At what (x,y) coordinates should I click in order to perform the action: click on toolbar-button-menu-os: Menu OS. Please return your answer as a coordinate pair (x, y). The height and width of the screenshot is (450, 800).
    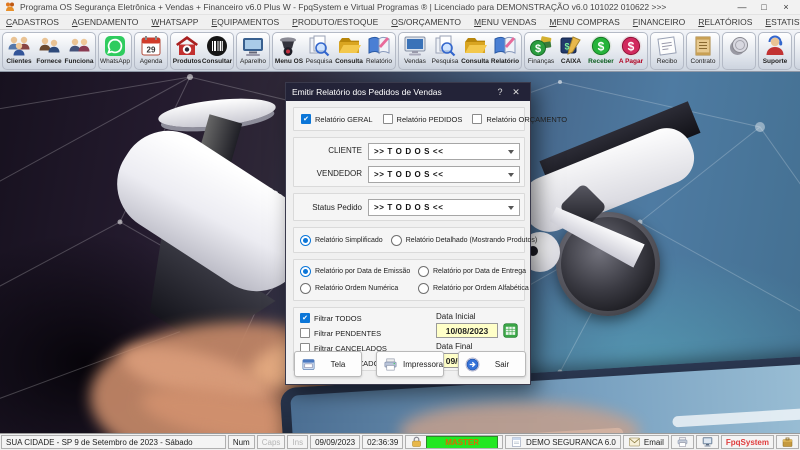
    Looking at the image, I should click on (289, 49).